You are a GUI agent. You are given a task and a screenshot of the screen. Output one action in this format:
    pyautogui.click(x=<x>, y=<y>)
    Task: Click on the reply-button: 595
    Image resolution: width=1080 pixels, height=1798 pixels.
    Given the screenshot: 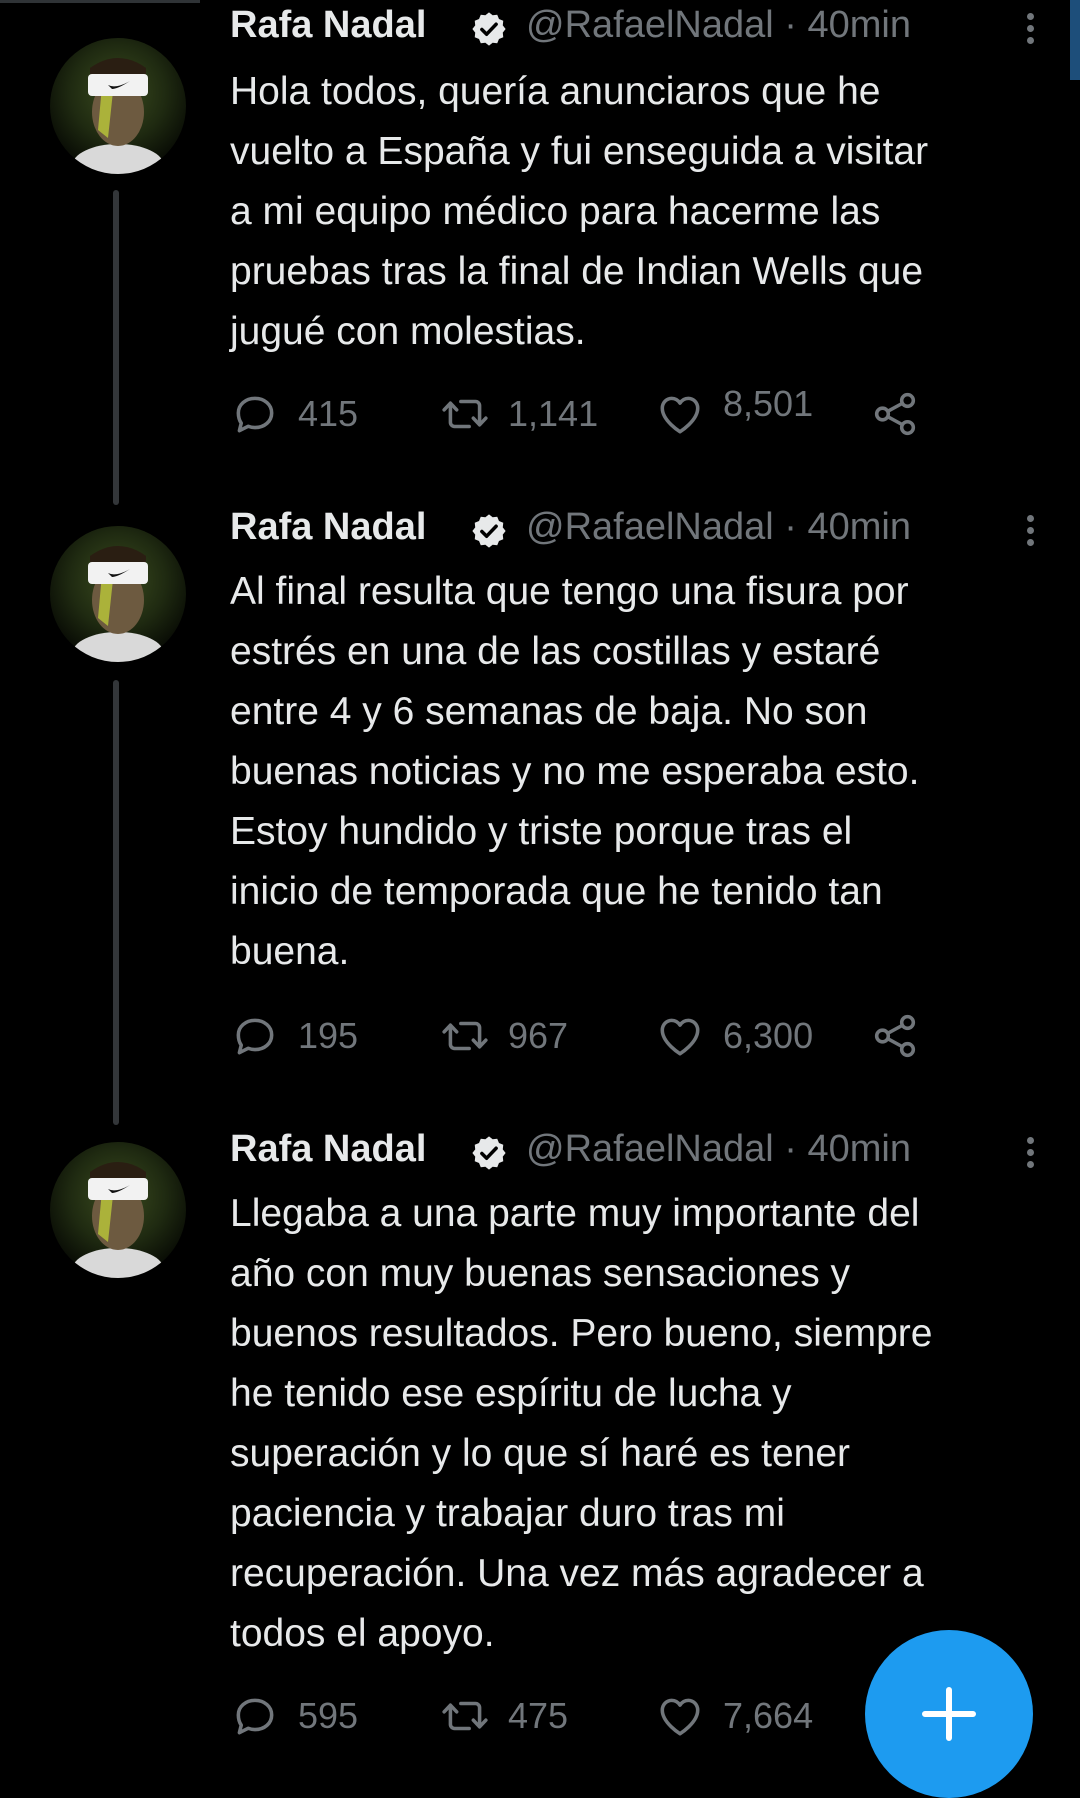 What is the action you would take?
    pyautogui.click(x=294, y=1716)
    